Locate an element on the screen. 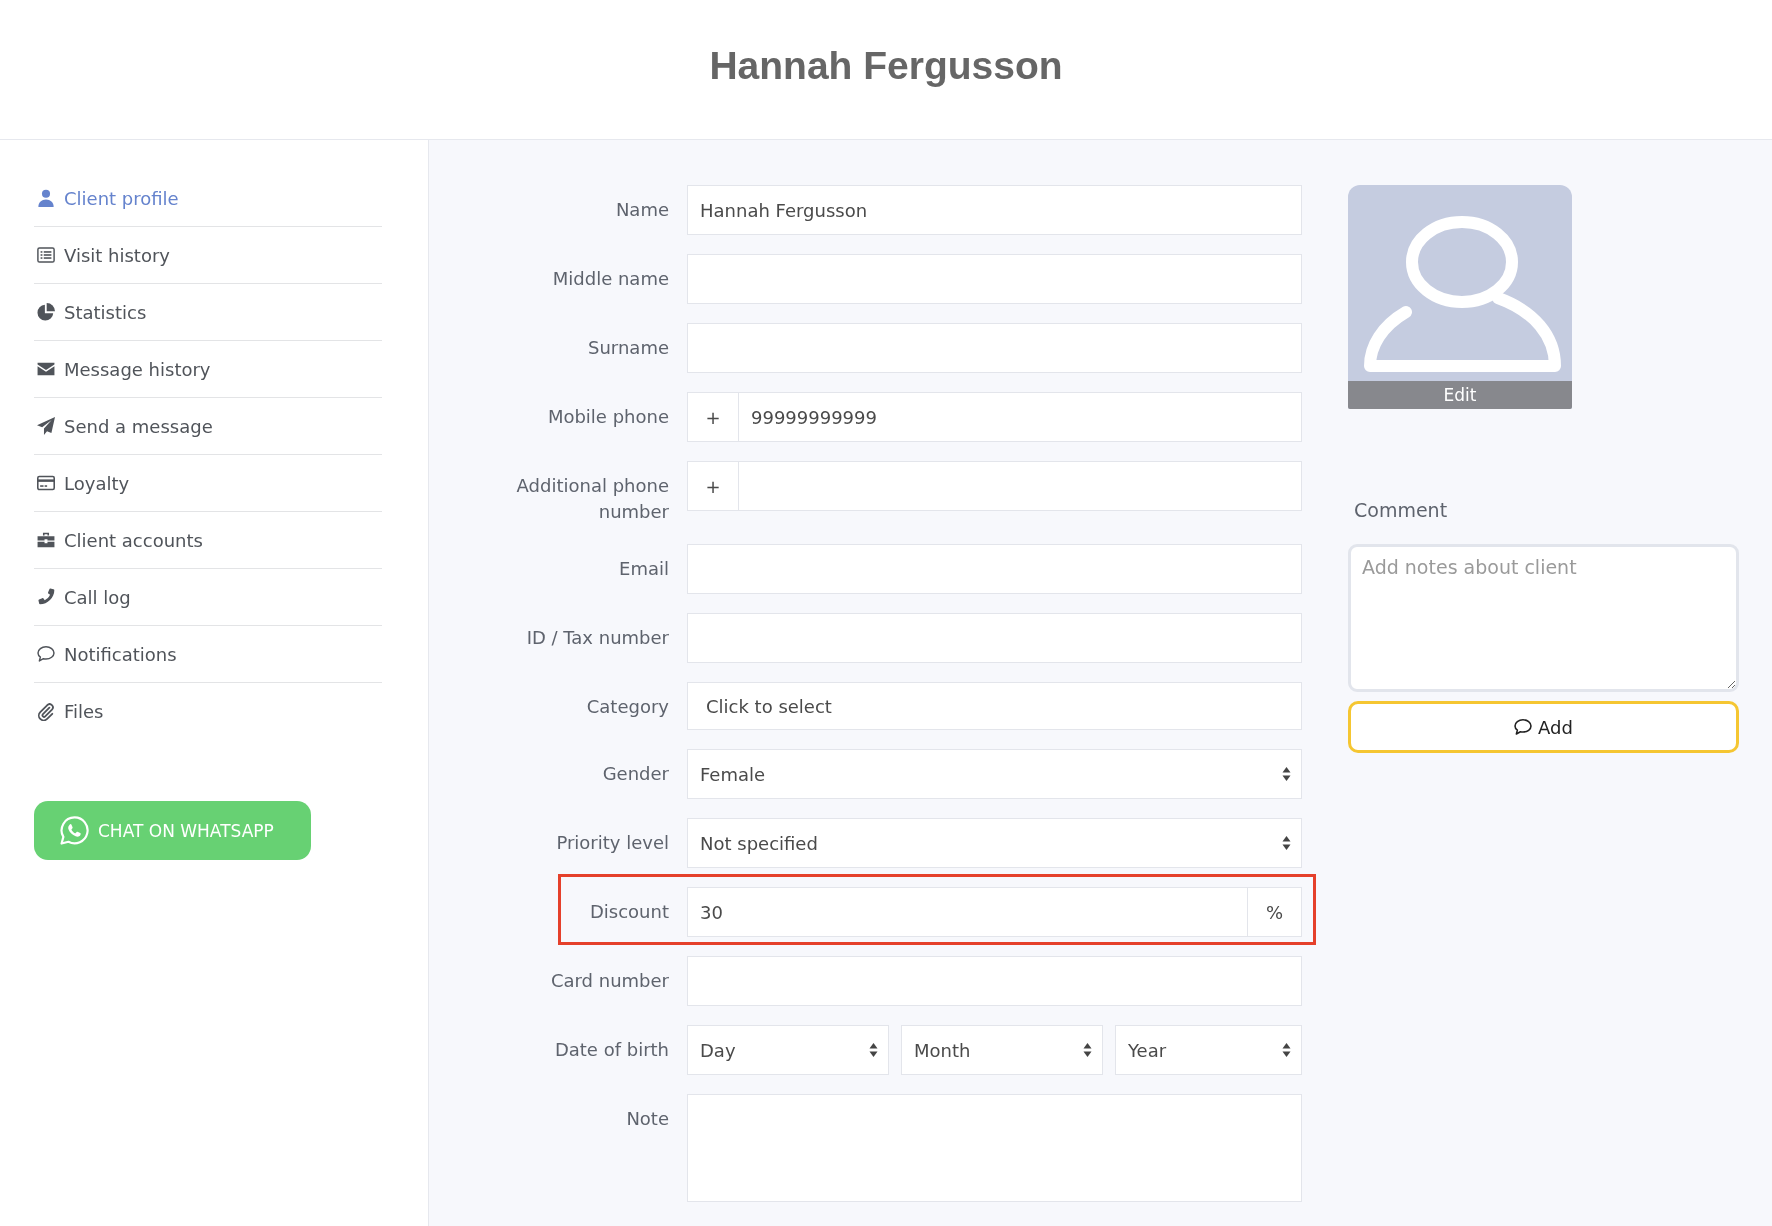  field-label: Additional phone number is located at coordinates (592, 499).